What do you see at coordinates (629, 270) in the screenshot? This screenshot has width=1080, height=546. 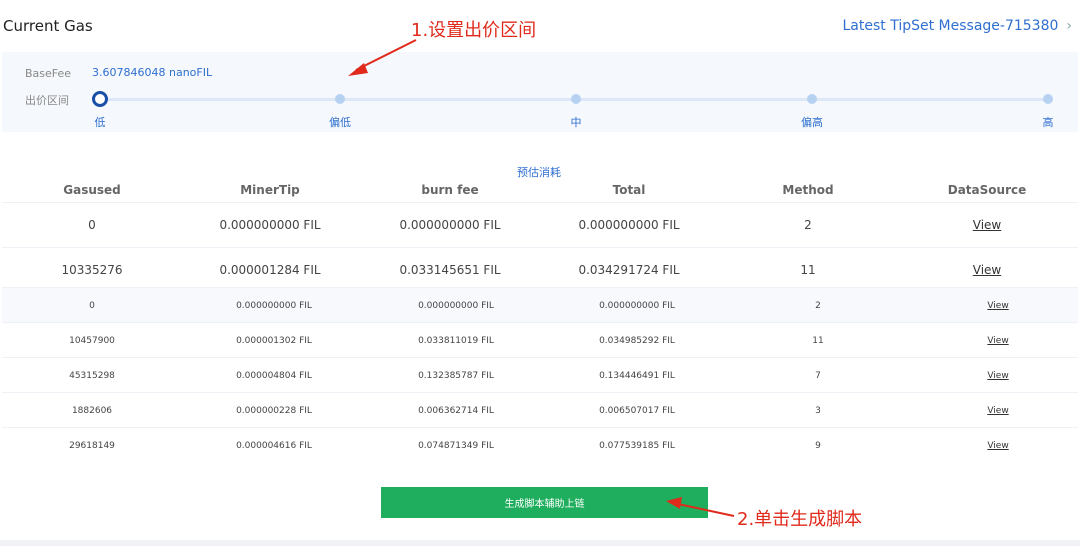 I see `table-cell: 0.034291724 FIL` at bounding box center [629, 270].